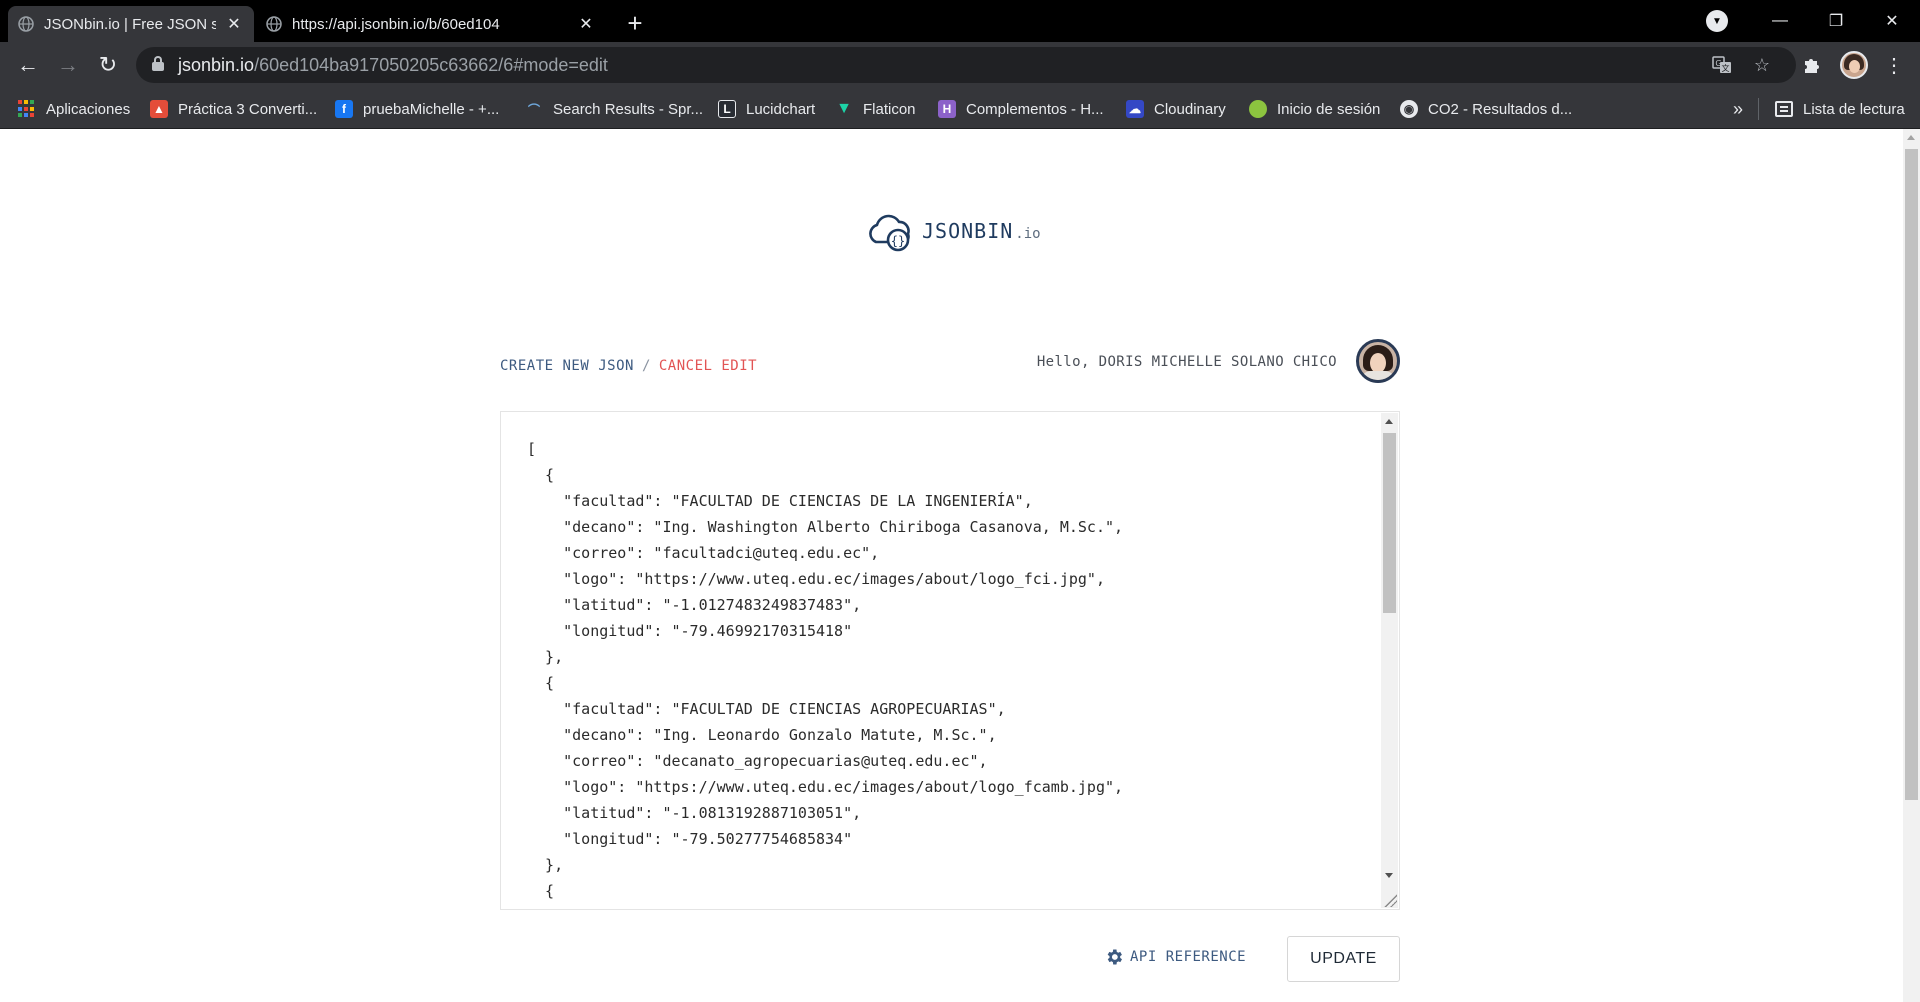 This screenshot has width=1920, height=1002. What do you see at coordinates (1738, 109) in the screenshot?
I see `more-bookmarks-chevron-icon: »` at bounding box center [1738, 109].